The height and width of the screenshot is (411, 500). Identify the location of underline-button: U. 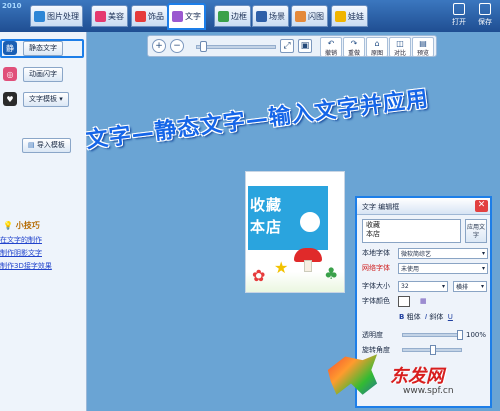
(450, 317).